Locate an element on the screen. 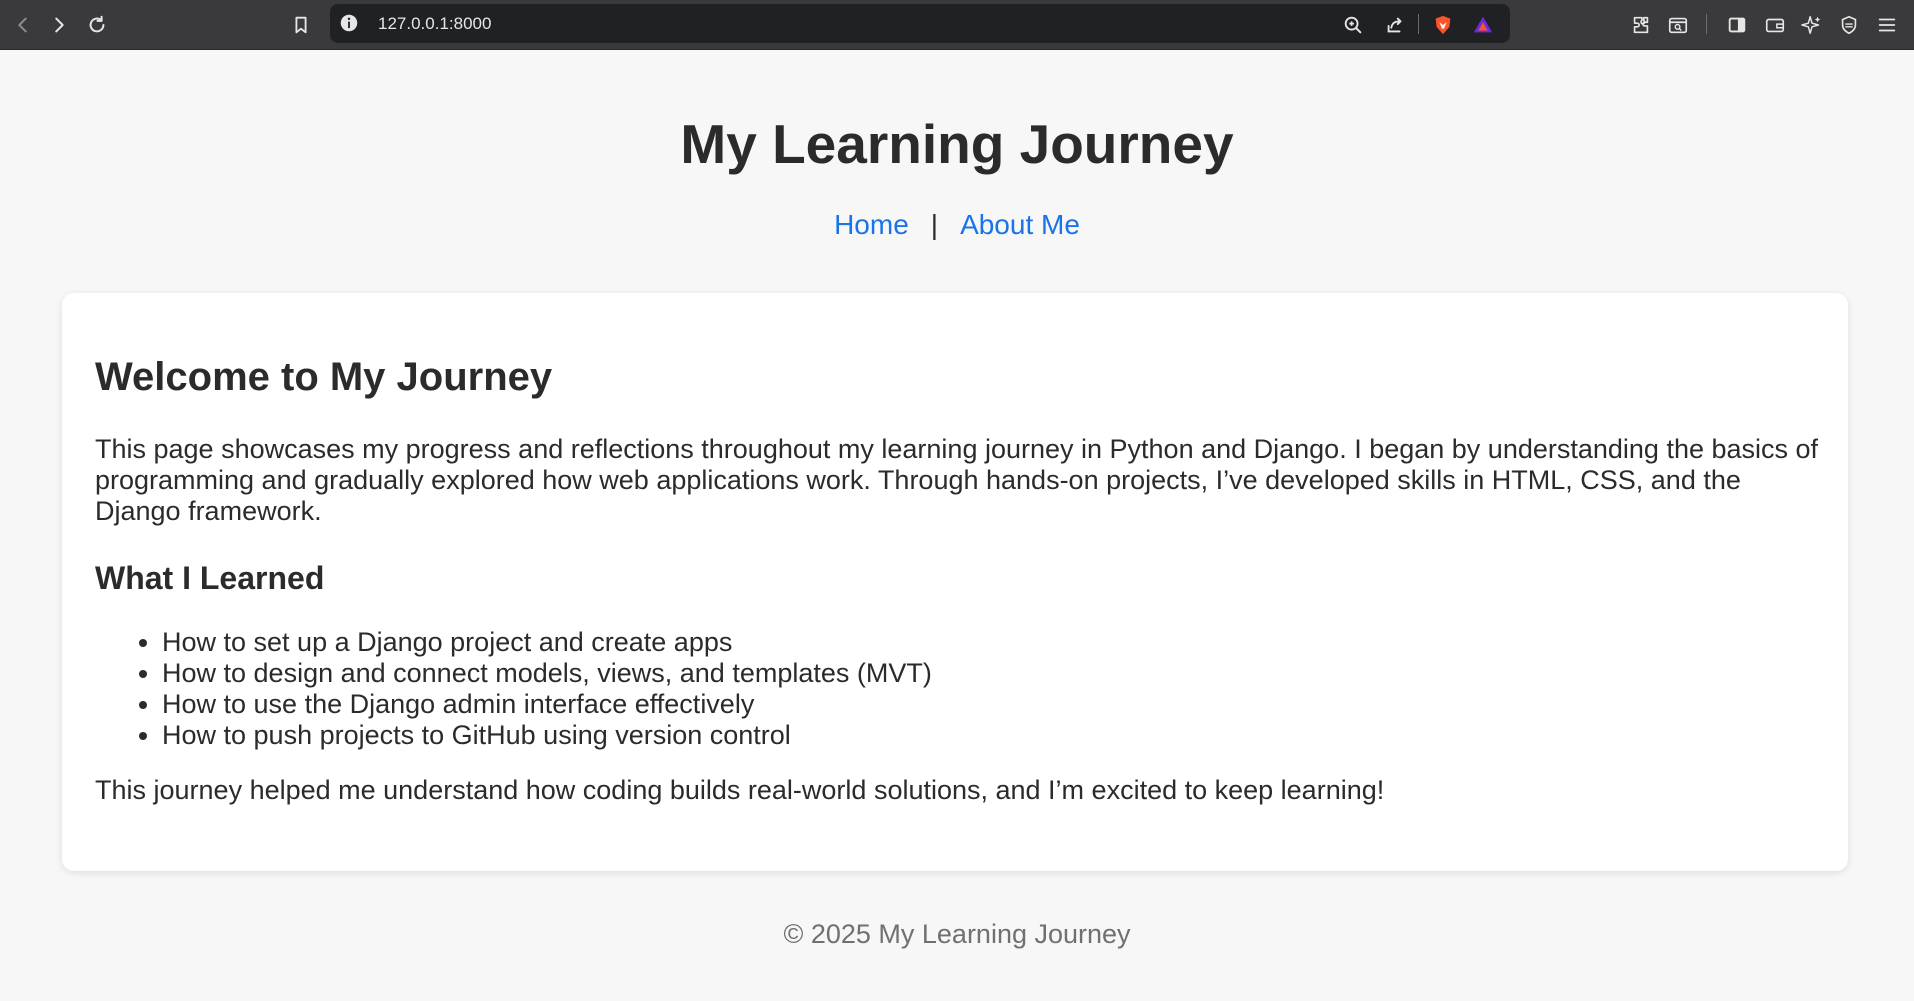 The width and height of the screenshot is (1914, 1001). learned-heading: What I Learned is located at coordinates (210, 578).